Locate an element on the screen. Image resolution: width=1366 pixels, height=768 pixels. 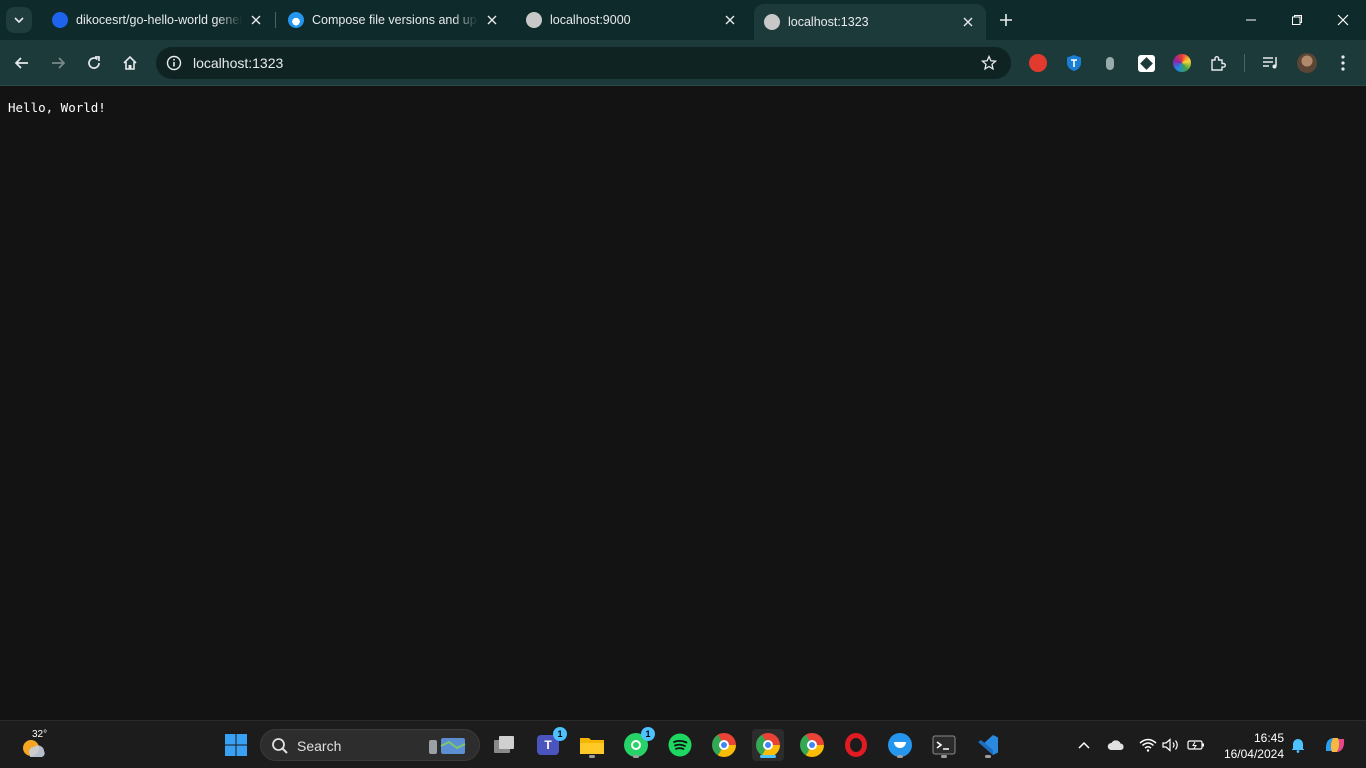
onedrive-cloud-icon is located at coordinates (1116, 745).